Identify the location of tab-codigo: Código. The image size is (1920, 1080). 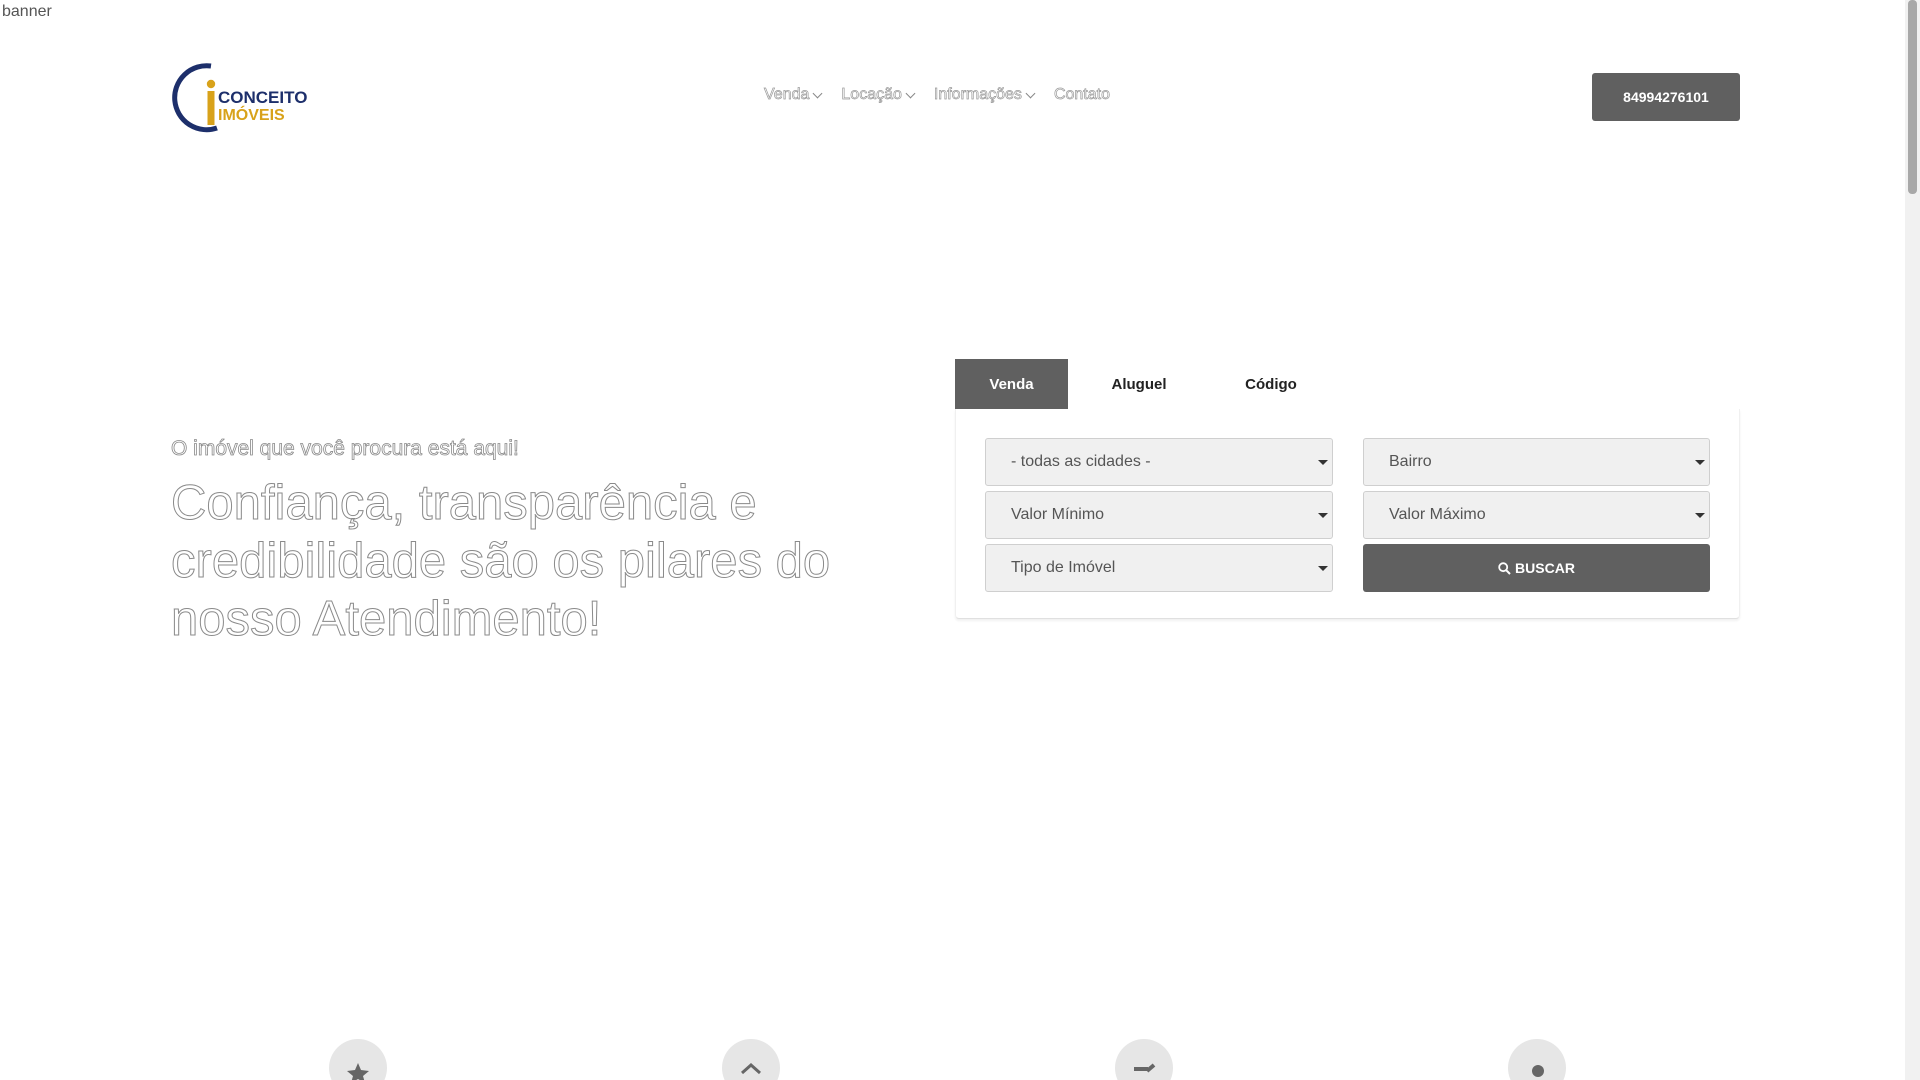
(1271, 384).